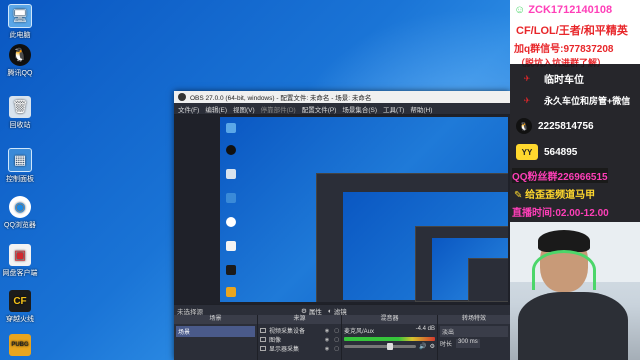 The width and height of the screenshot is (640, 360). I want to click on menu-tools: 工具(T), so click(393, 109).